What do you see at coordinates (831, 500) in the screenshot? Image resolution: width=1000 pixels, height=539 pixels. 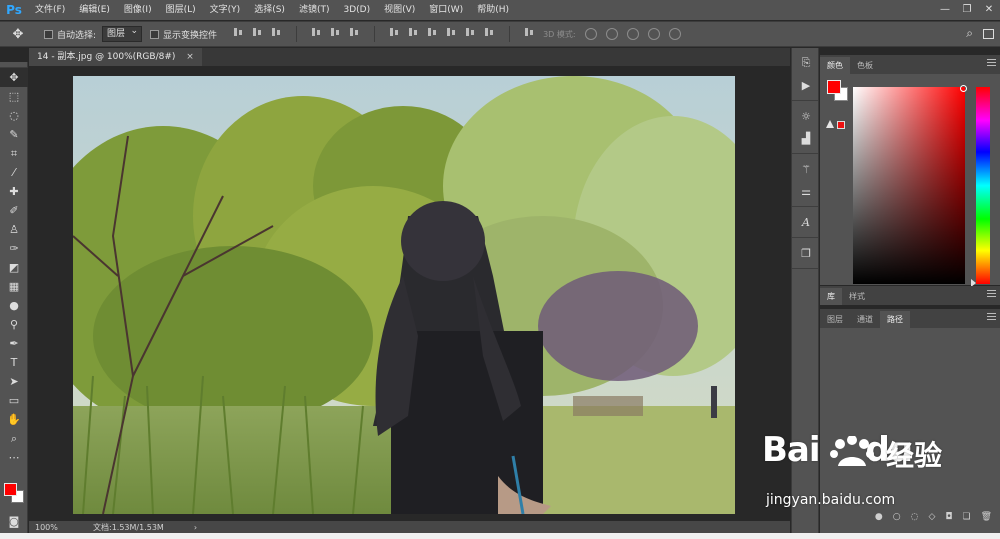 I see `watermark-url: jingyan.baidu.com` at bounding box center [831, 500].